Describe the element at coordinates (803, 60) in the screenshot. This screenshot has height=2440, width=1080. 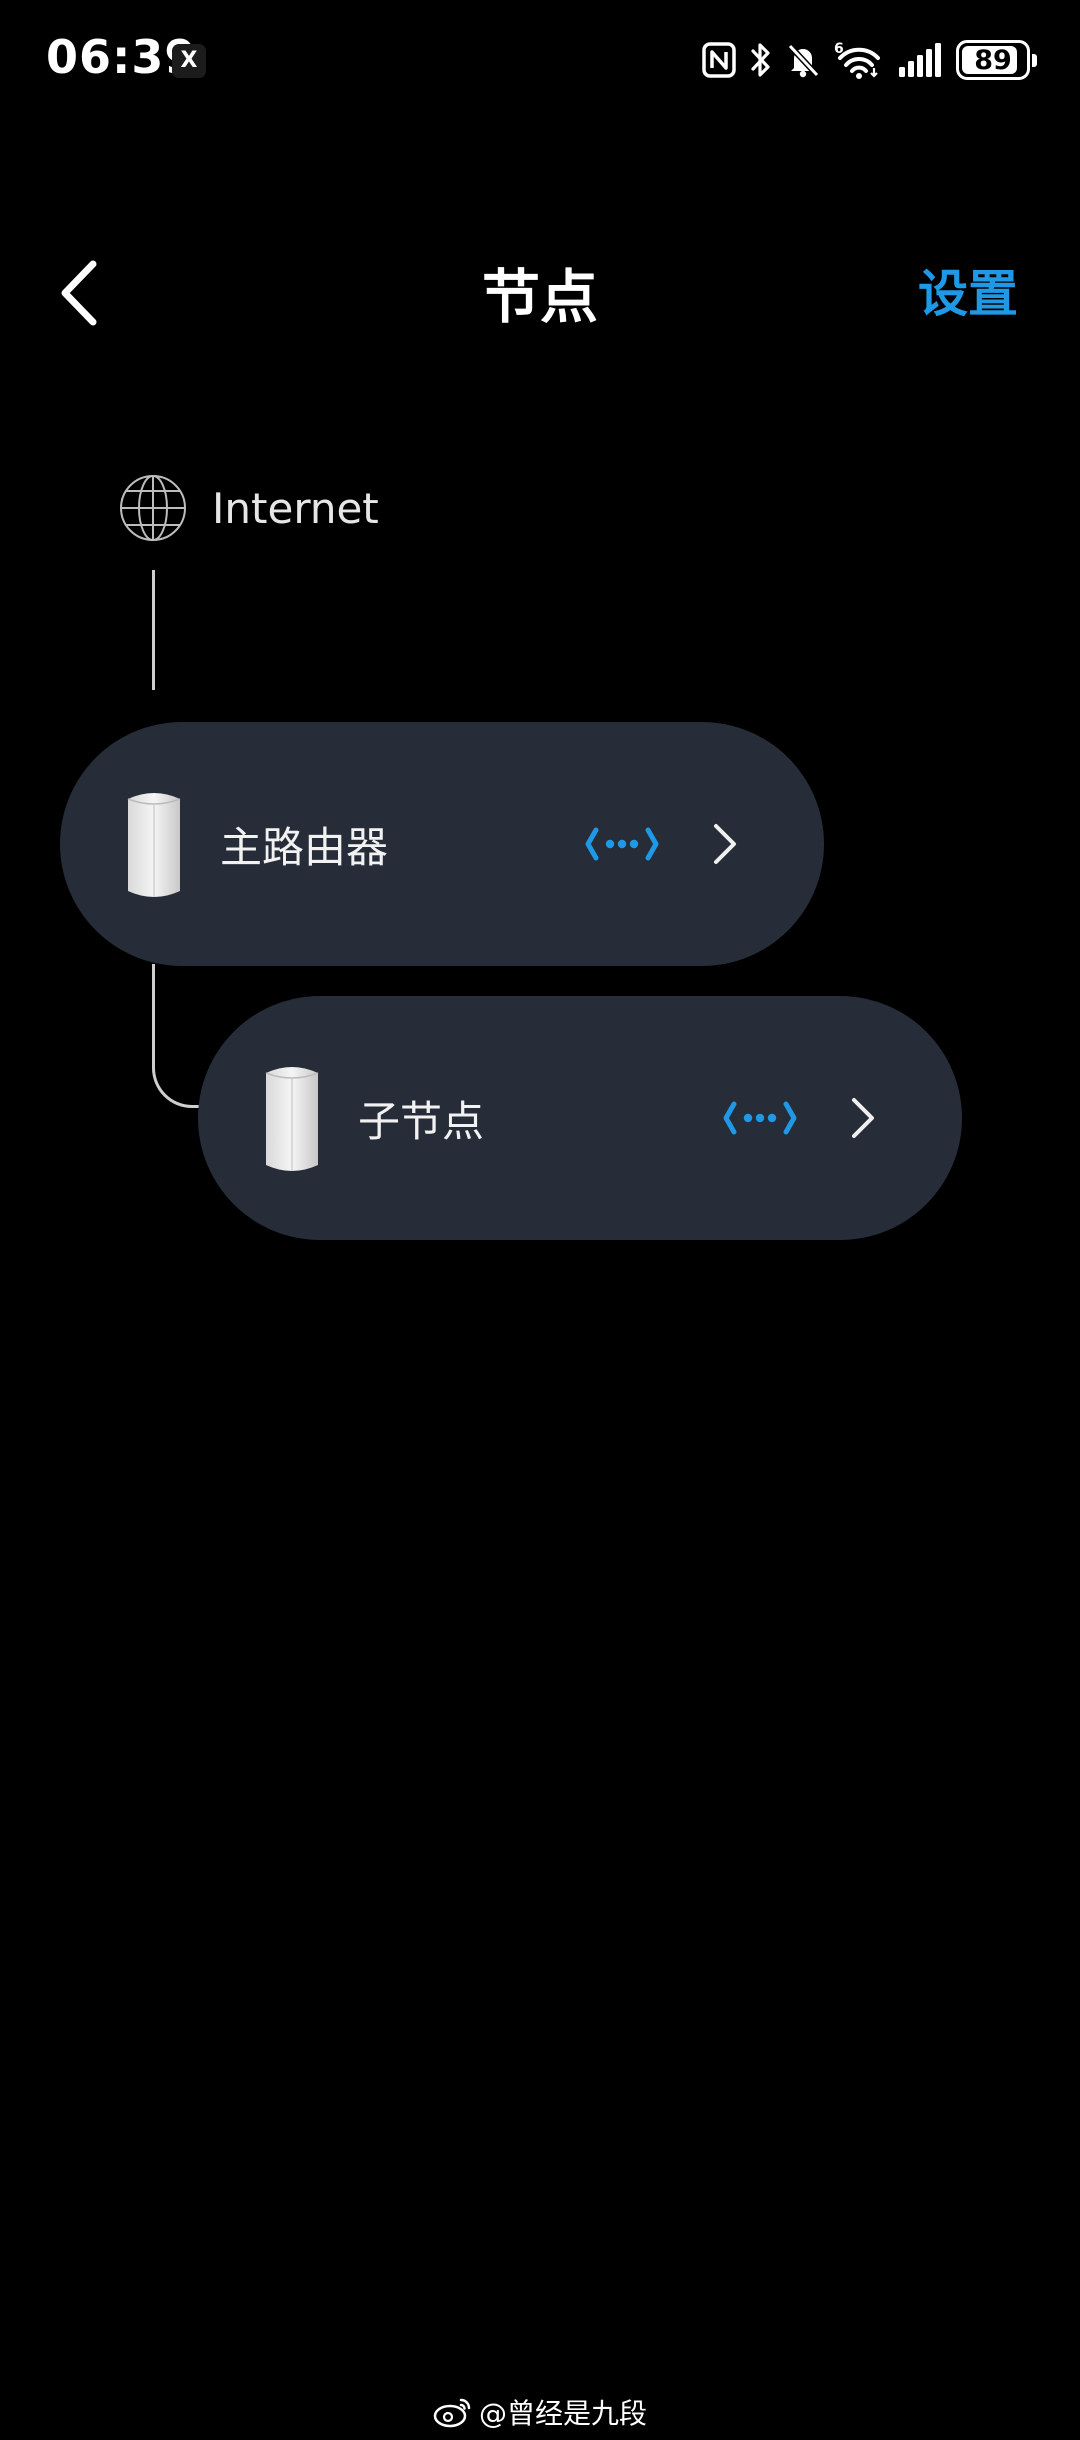
I see `bell-muted-icon` at that location.